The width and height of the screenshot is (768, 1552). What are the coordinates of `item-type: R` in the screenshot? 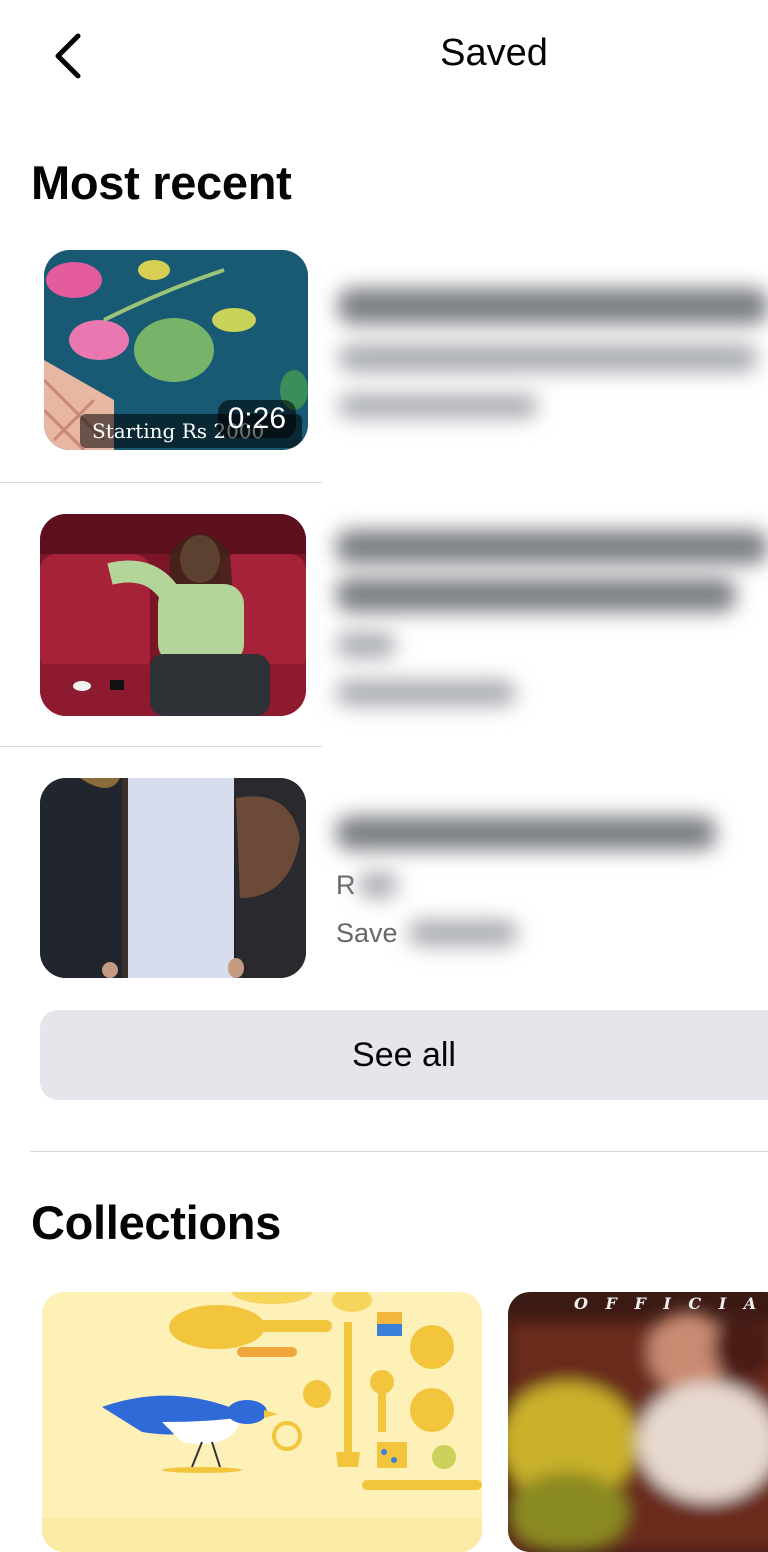 It's located at (346, 885).